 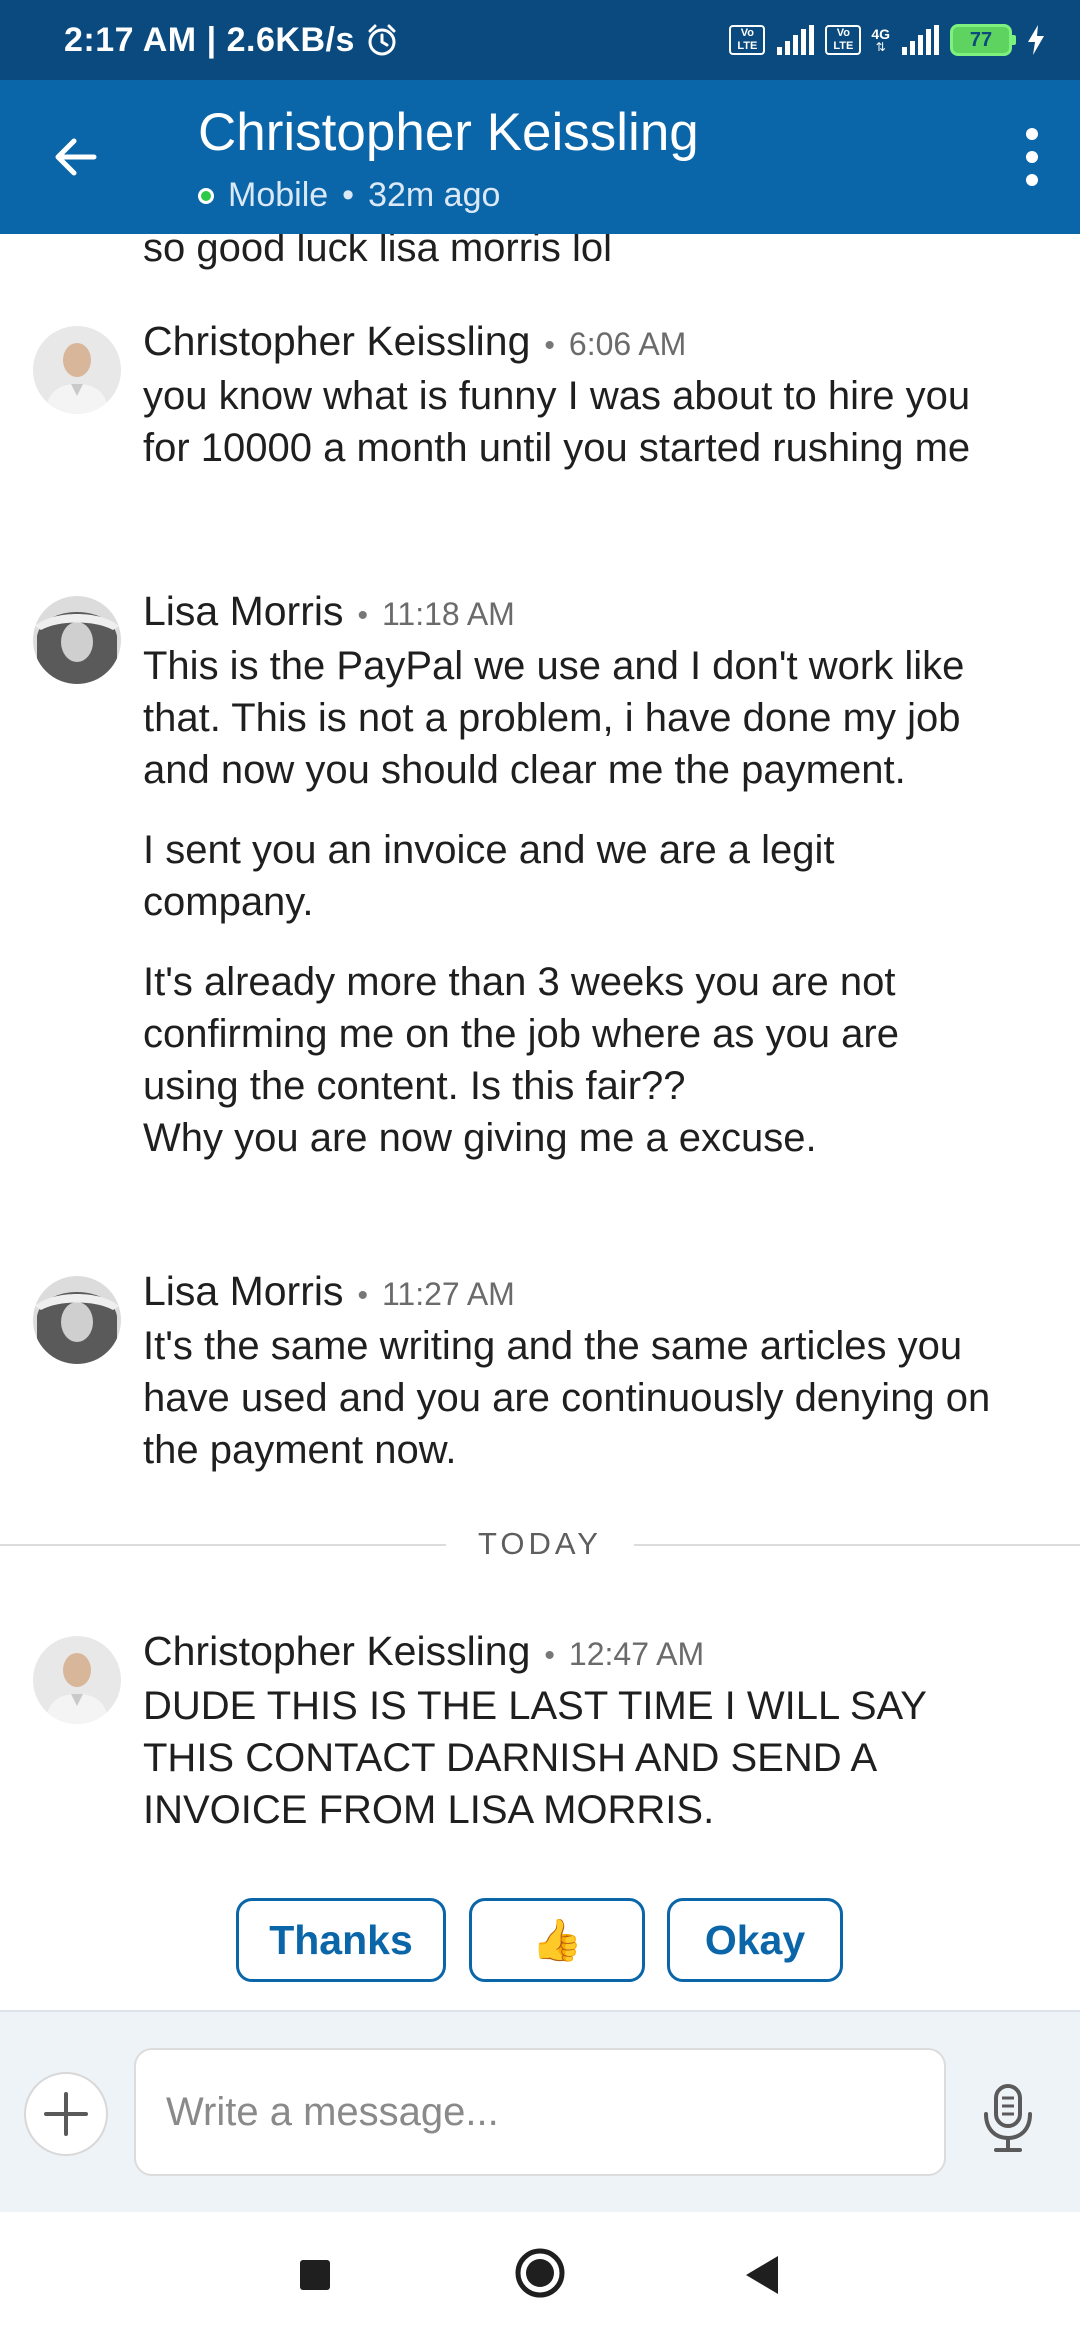 What do you see at coordinates (448, 1294) in the screenshot?
I see `message-time: 11:27 AM` at bounding box center [448, 1294].